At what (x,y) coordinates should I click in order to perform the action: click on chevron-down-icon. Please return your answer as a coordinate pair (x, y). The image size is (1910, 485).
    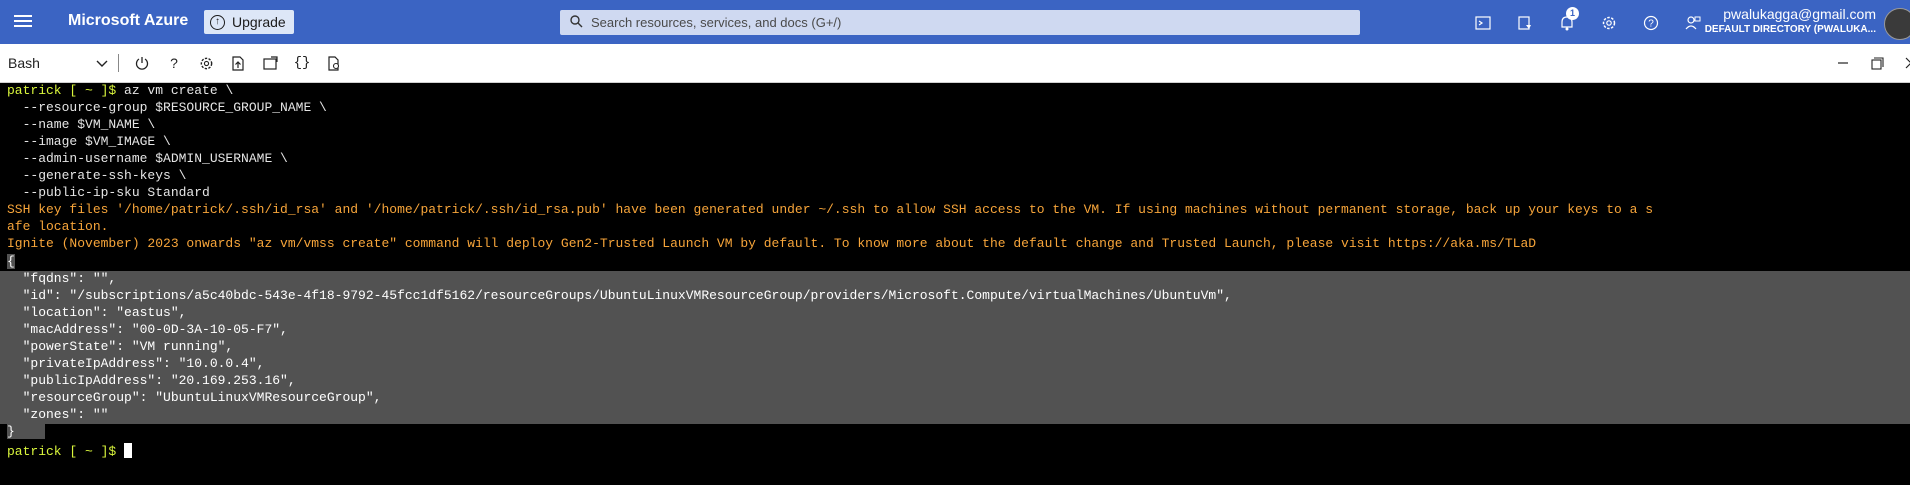
    Looking at the image, I should click on (102, 63).